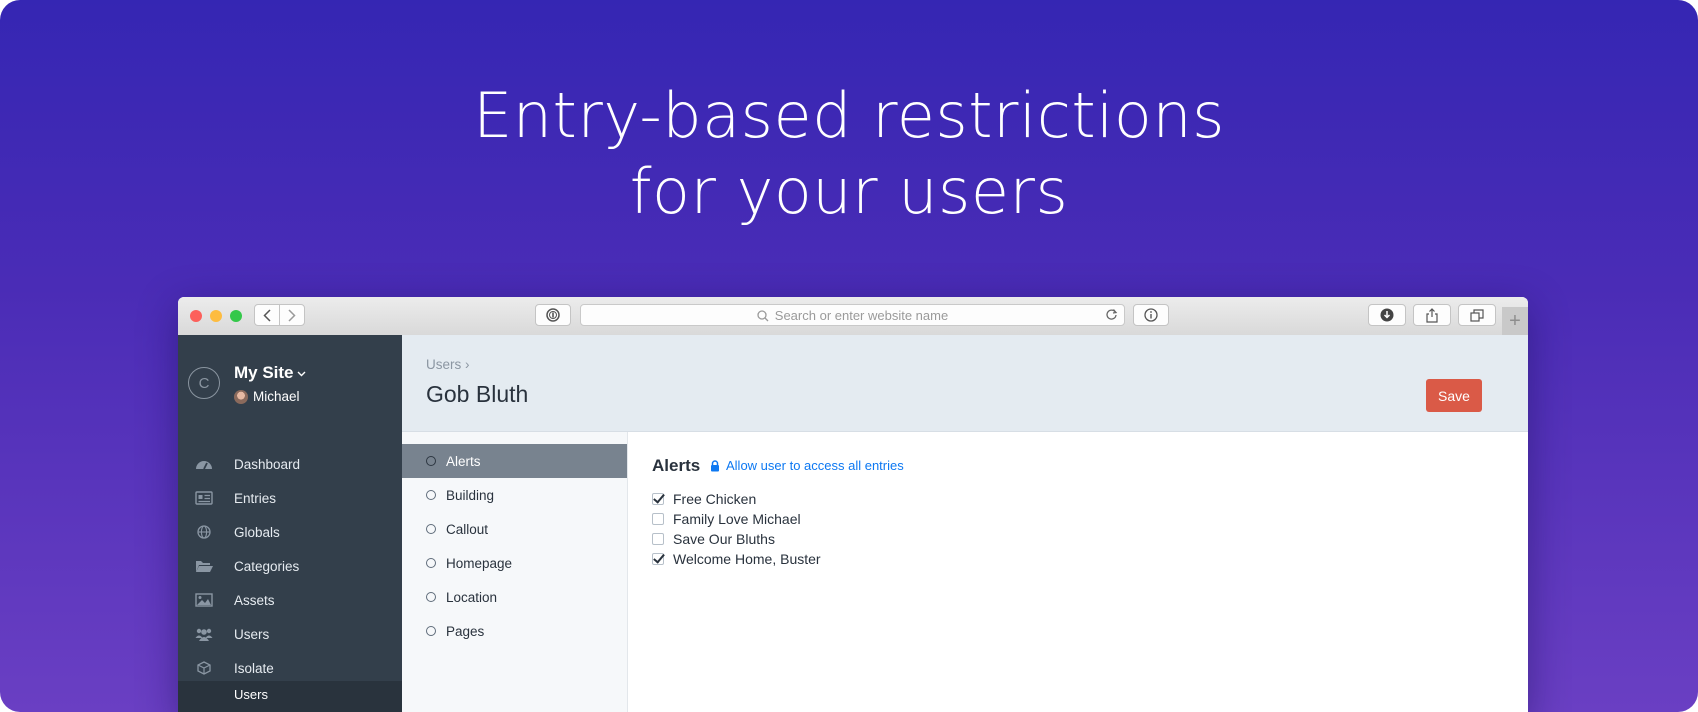  What do you see at coordinates (301, 374) in the screenshot?
I see `chevron-down-icon` at bounding box center [301, 374].